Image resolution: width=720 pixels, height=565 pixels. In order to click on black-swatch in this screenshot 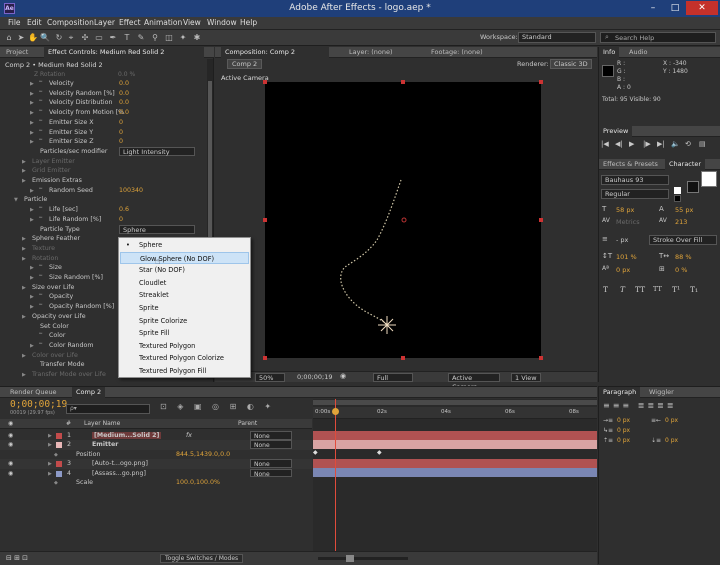, I will do `click(677, 198)`.